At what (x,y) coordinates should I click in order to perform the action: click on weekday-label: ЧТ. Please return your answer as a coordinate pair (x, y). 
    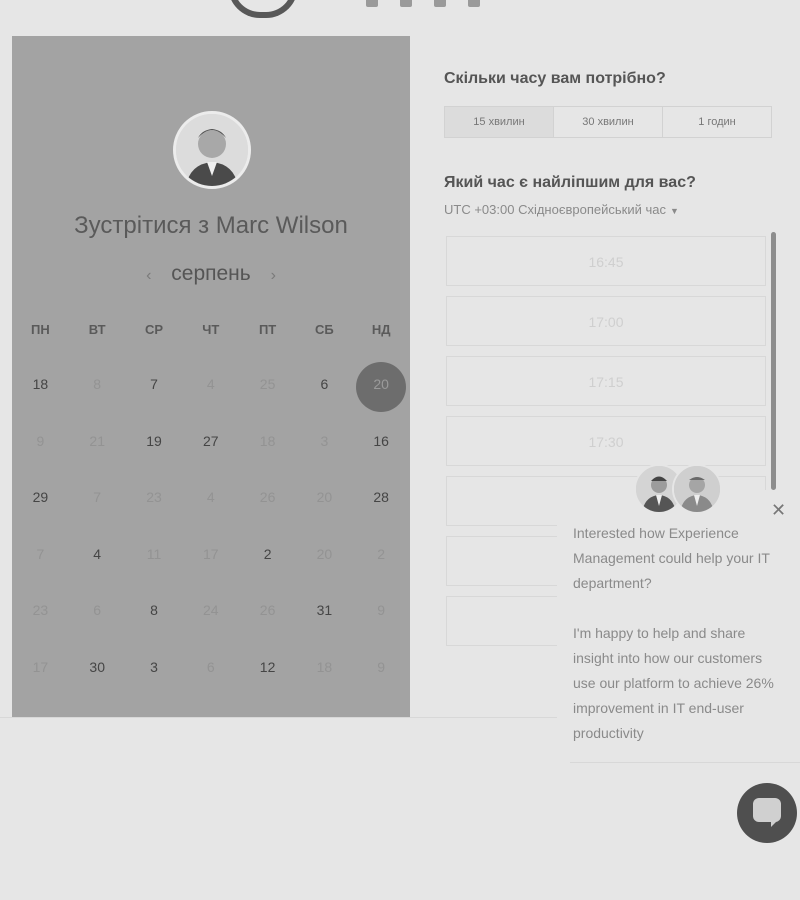
    Looking at the image, I should click on (211, 329).